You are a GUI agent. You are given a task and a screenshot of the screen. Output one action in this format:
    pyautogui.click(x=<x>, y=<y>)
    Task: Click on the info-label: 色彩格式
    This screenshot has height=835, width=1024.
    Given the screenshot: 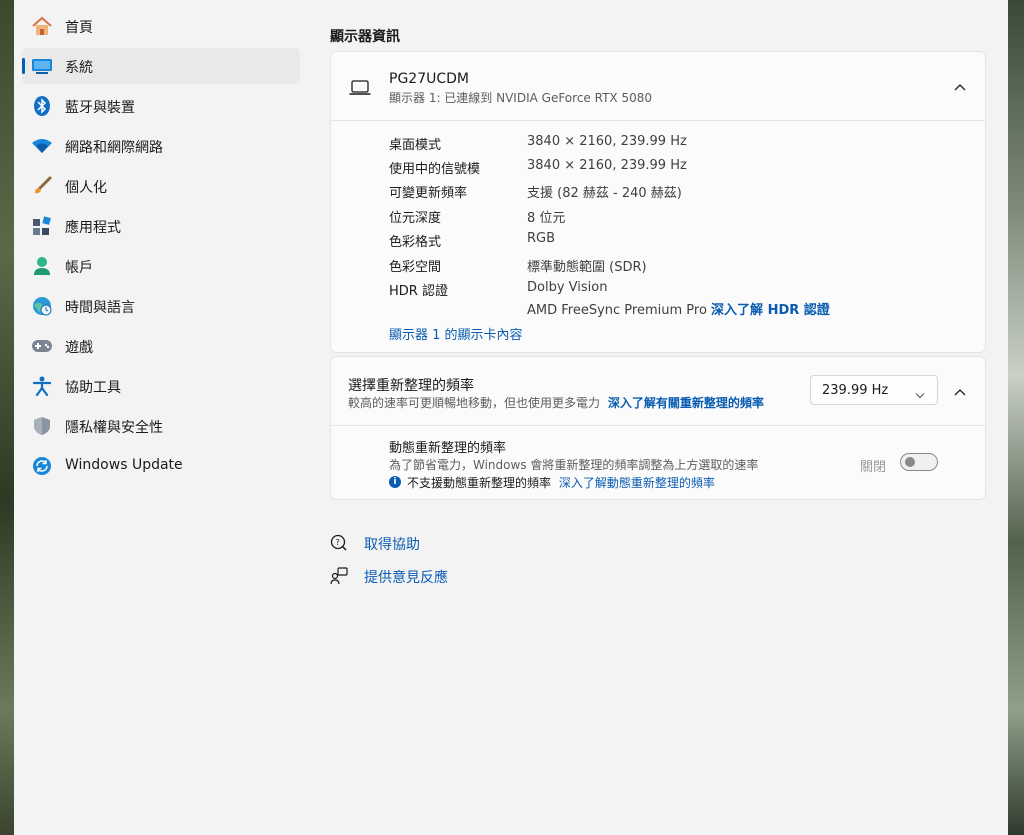 What is the action you would take?
    pyautogui.click(x=415, y=242)
    